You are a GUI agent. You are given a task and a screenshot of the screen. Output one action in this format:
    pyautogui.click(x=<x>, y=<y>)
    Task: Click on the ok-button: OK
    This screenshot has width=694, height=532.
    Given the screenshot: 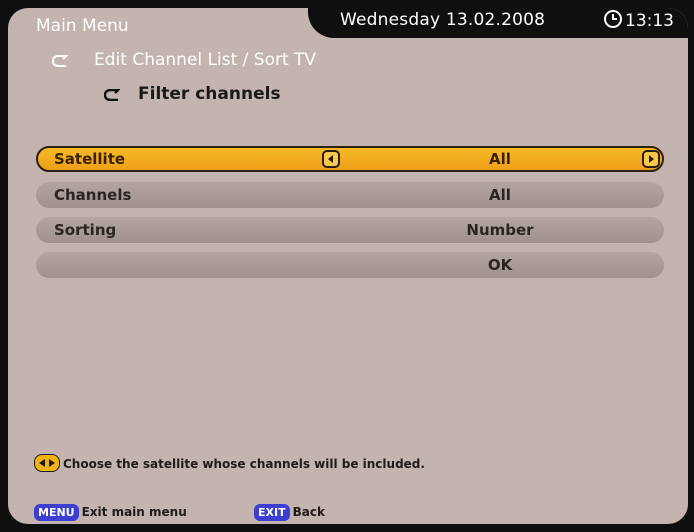 What is the action you would take?
    pyautogui.click(x=350, y=265)
    